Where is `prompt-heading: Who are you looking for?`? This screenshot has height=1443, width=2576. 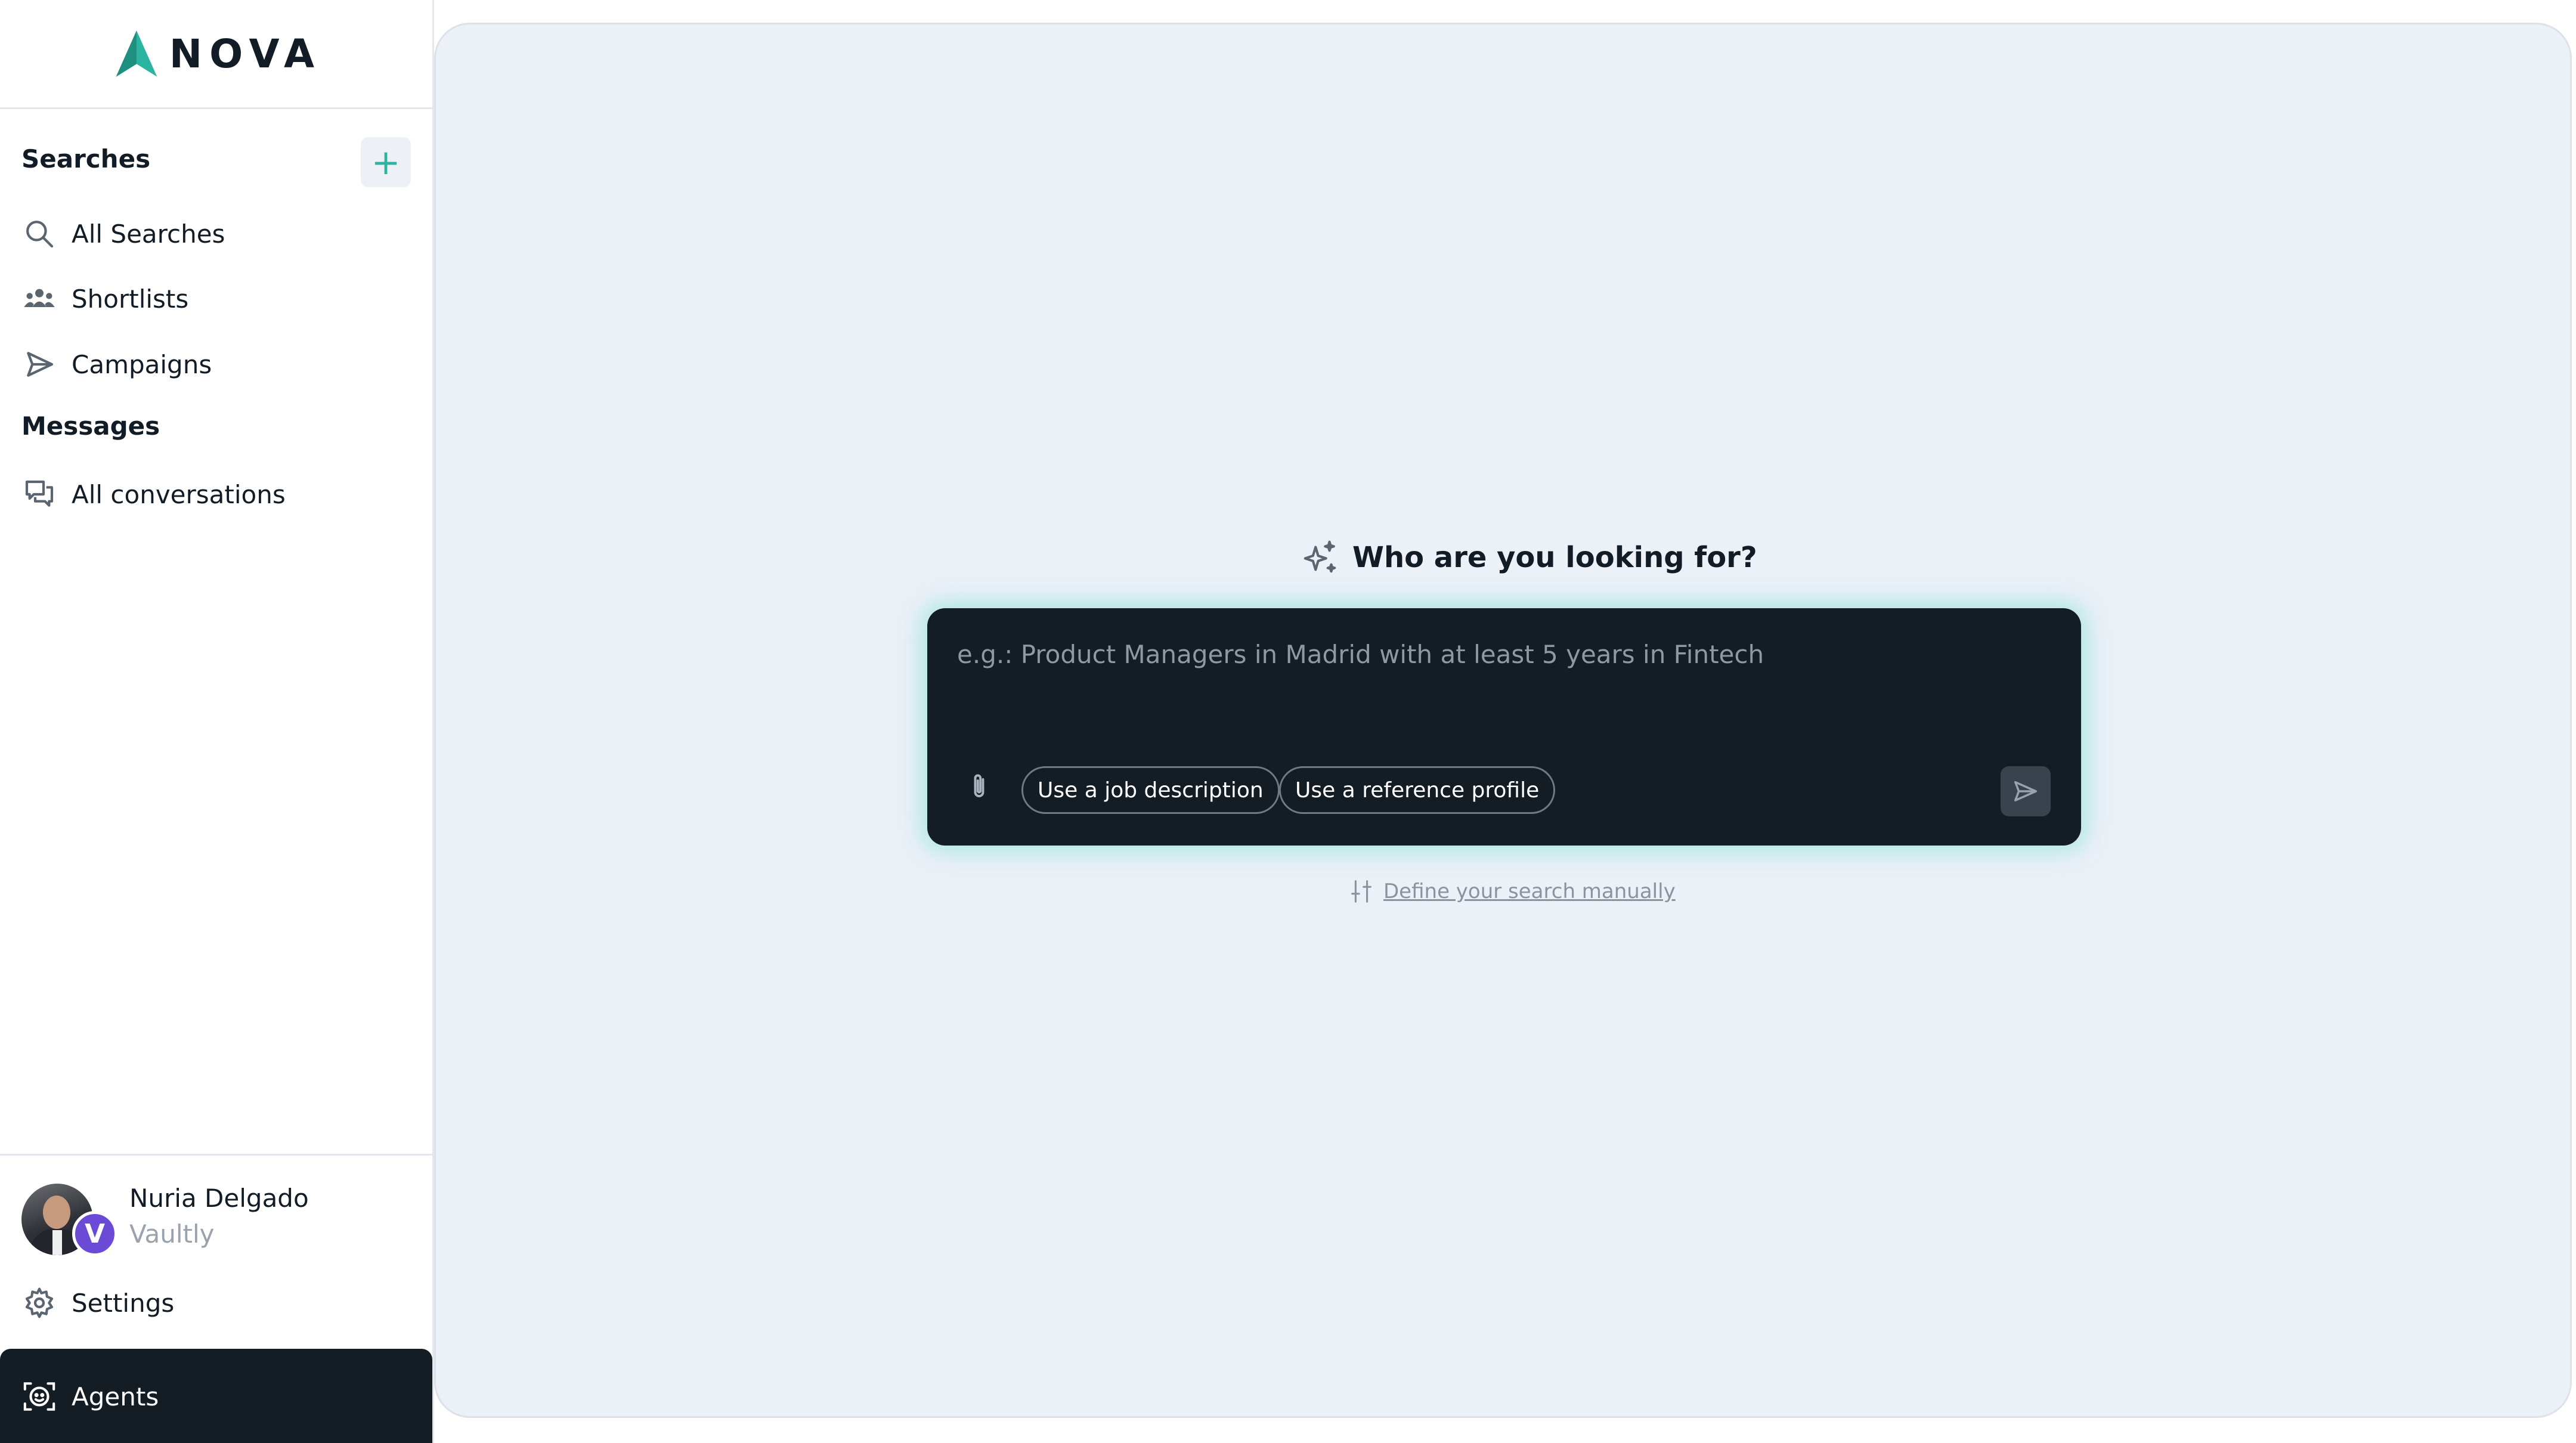 prompt-heading: Who are you looking for? is located at coordinates (1529, 557).